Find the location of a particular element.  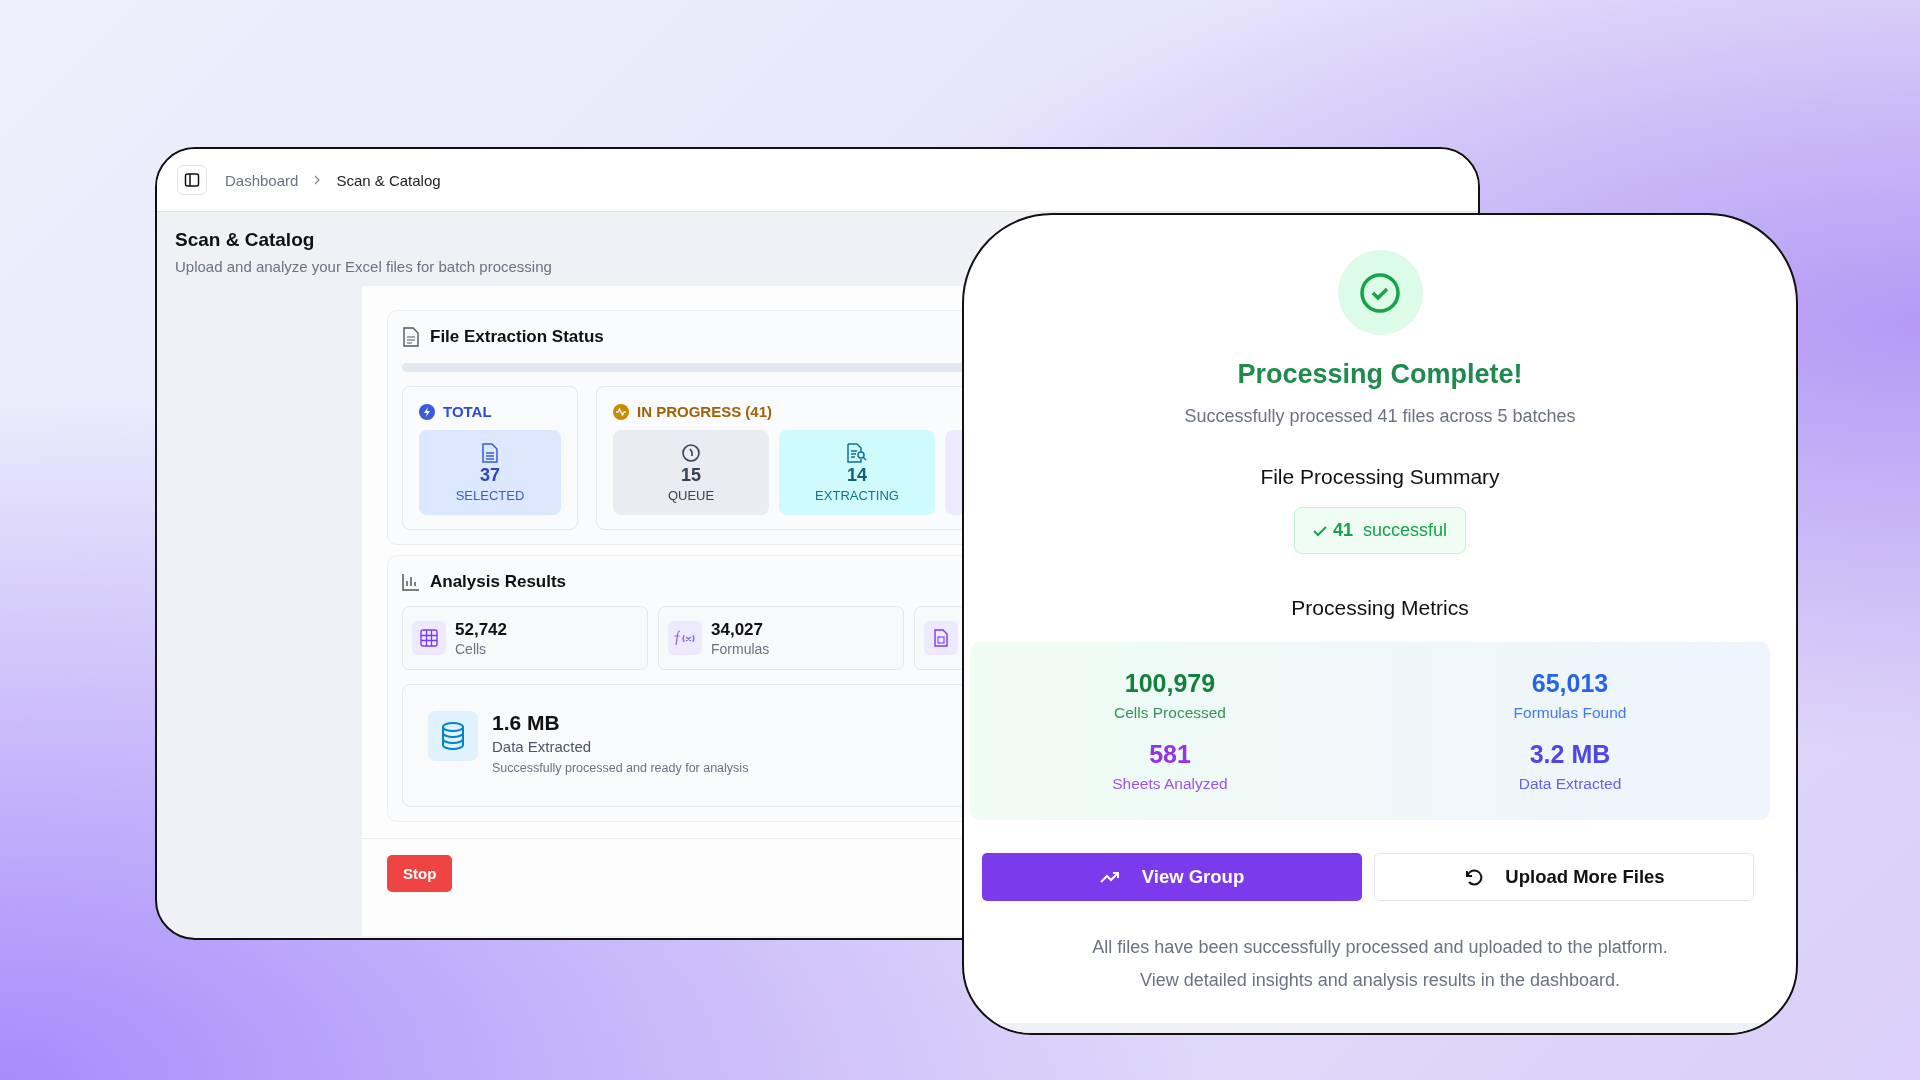

grid-icon is located at coordinates (429, 638).